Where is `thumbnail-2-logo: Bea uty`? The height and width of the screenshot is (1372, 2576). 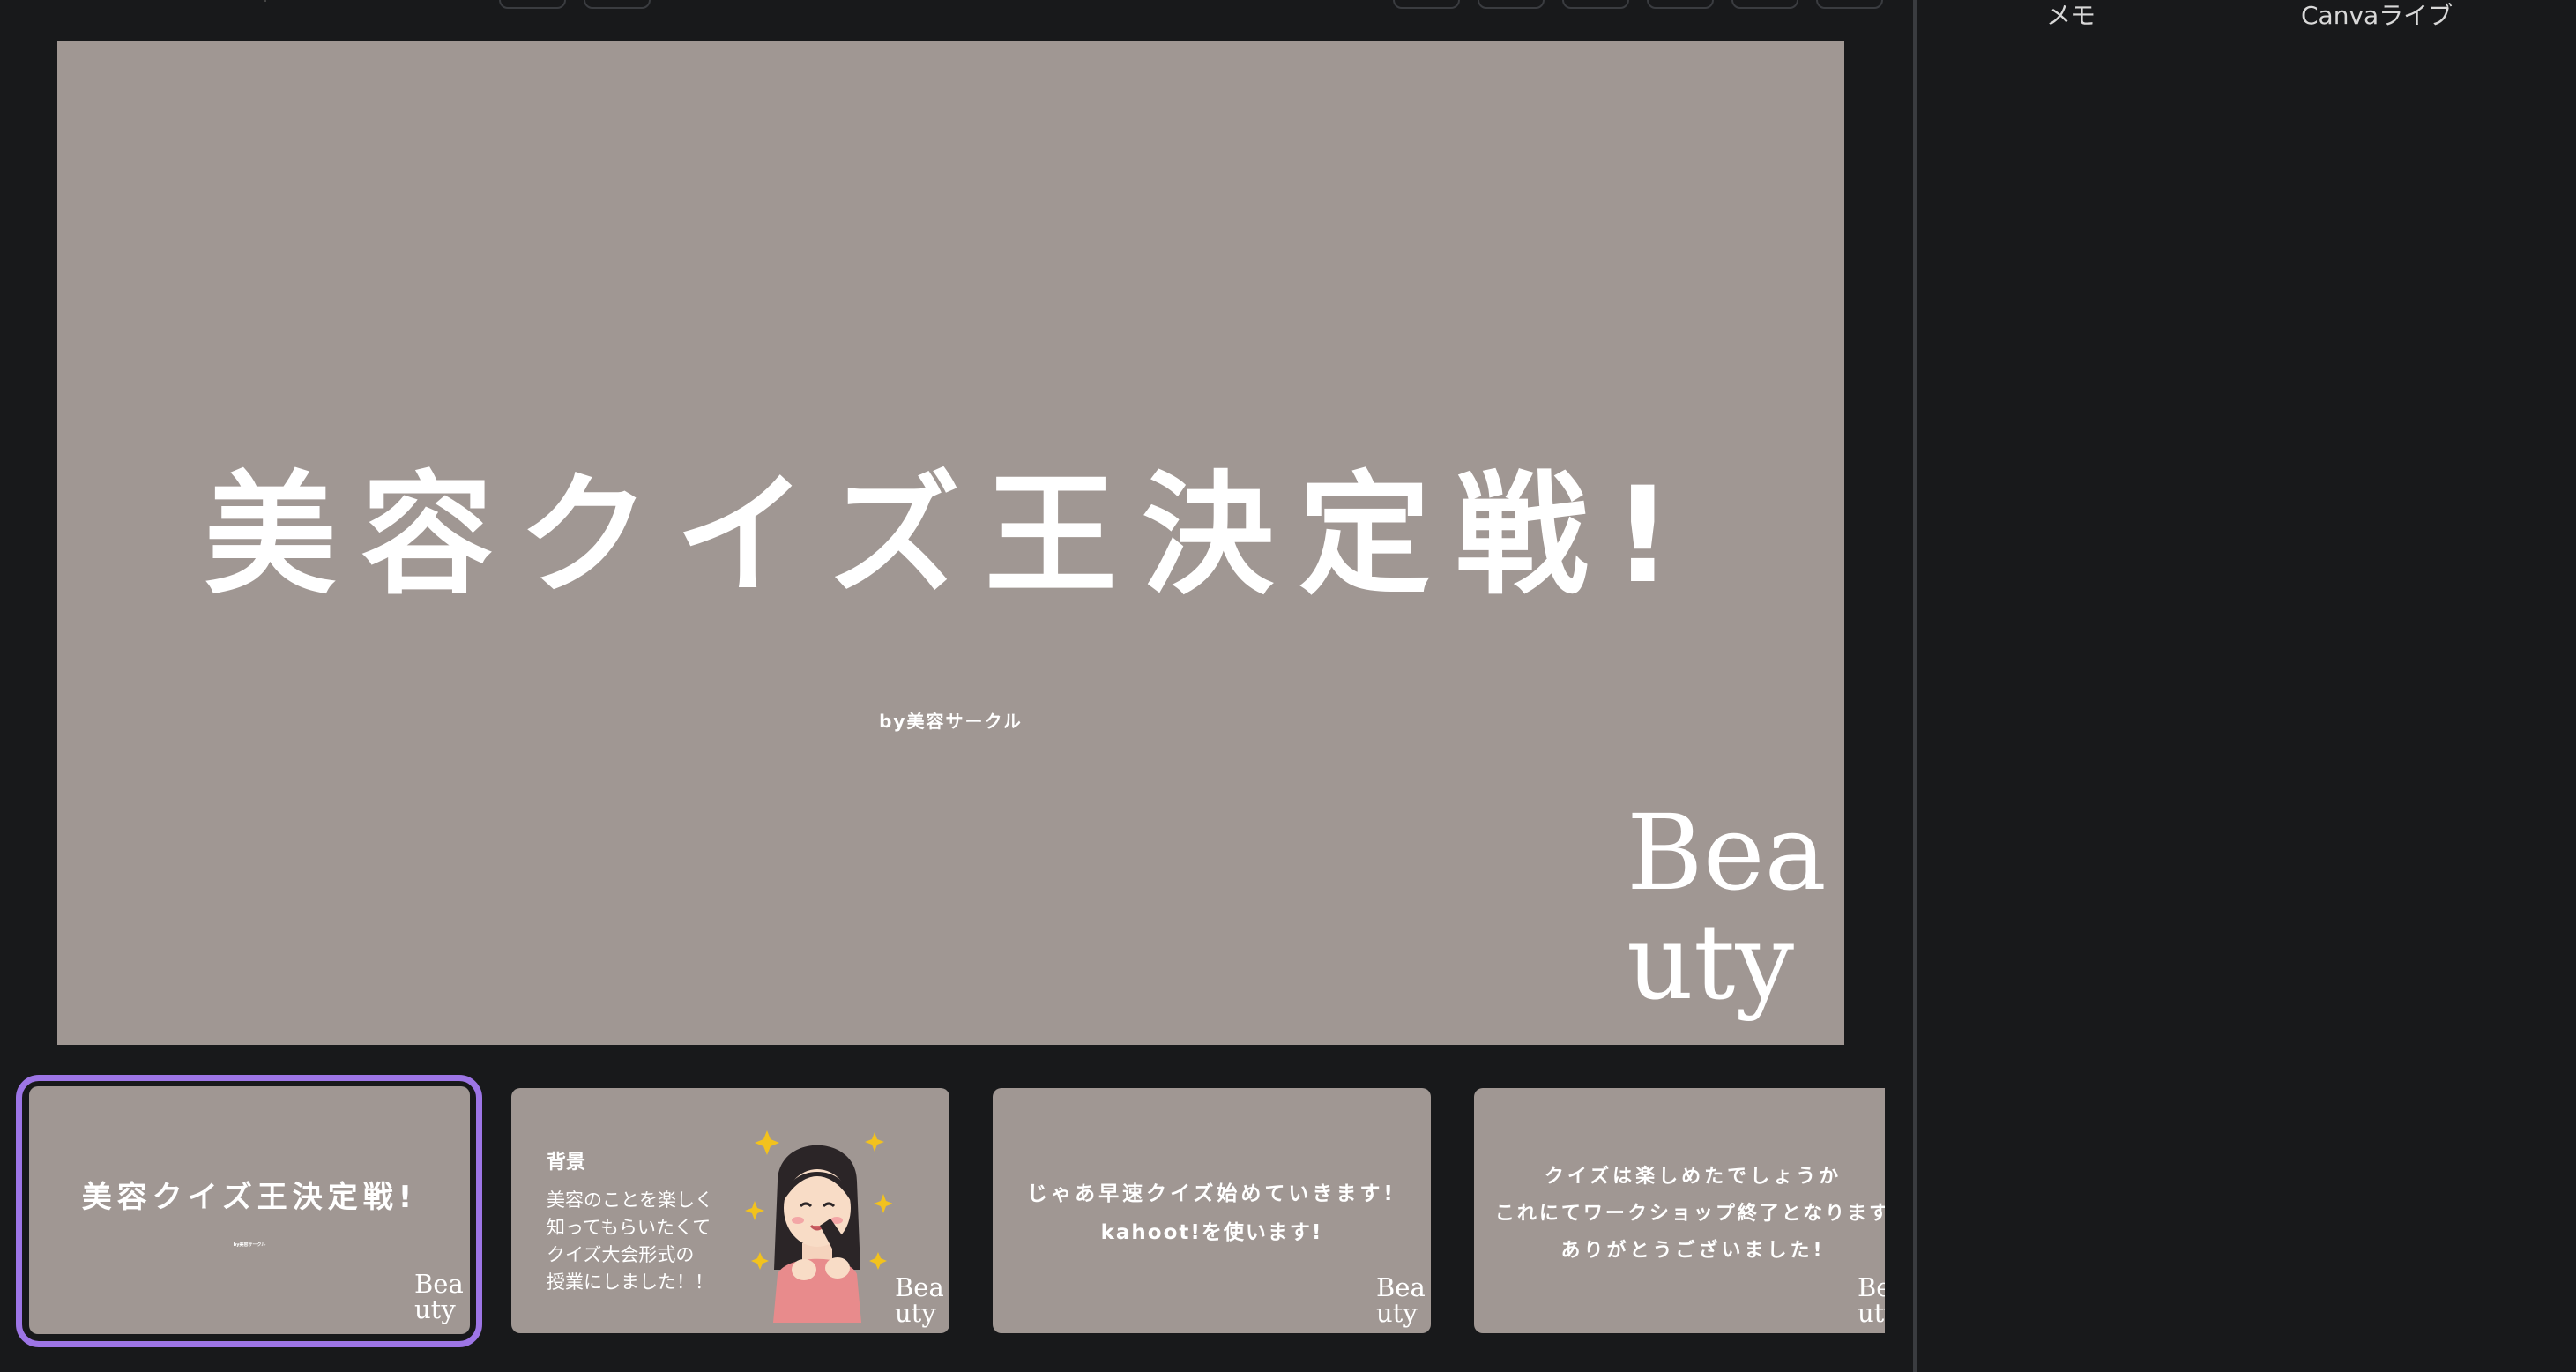 thumbnail-2-logo: Bea uty is located at coordinates (919, 1301).